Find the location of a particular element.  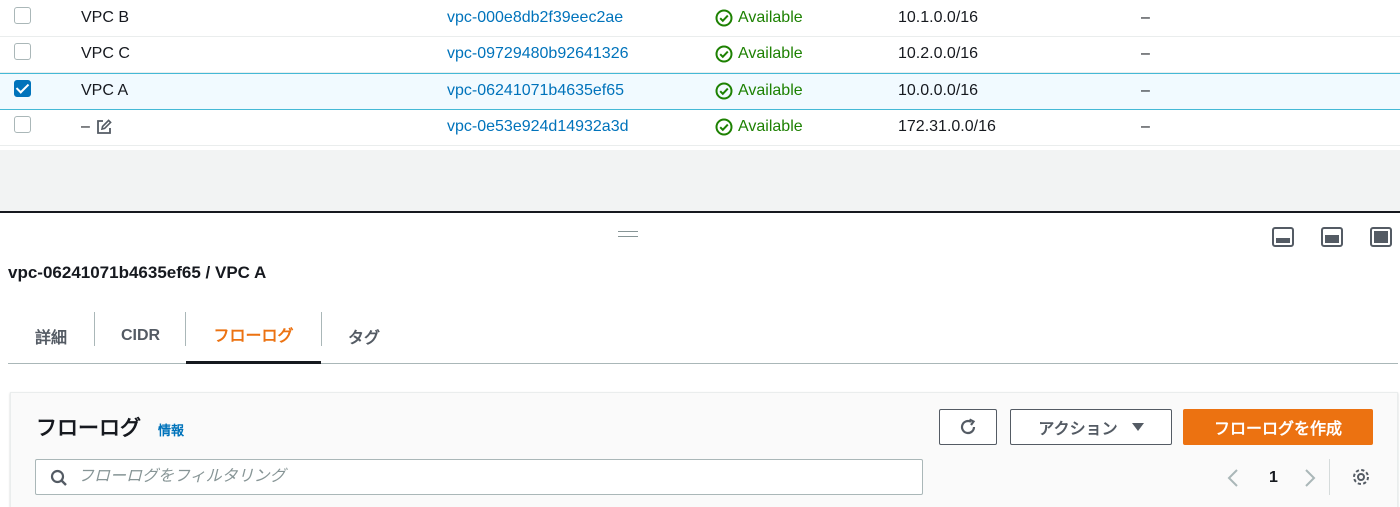

vpc-id-link: vpc-000e8db2f39eec2ae is located at coordinates (535, 18).